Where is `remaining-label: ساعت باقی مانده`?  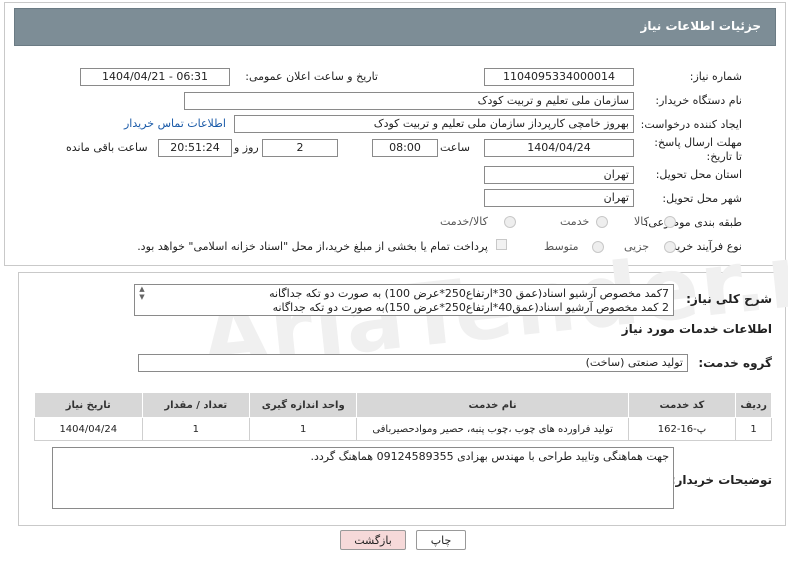 remaining-label: ساعت باقی مانده is located at coordinates (107, 147).